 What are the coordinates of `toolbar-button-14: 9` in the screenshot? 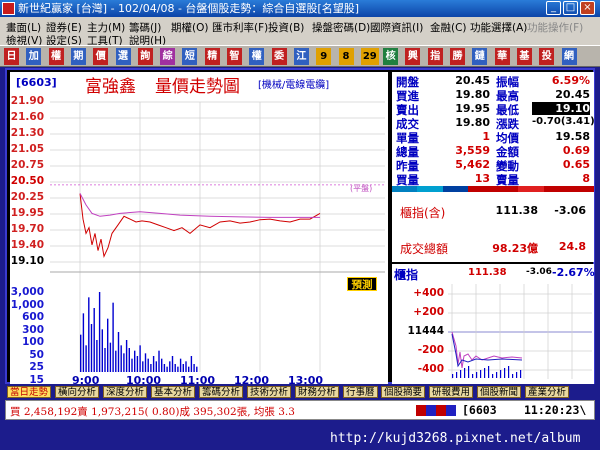 It's located at (324, 56).